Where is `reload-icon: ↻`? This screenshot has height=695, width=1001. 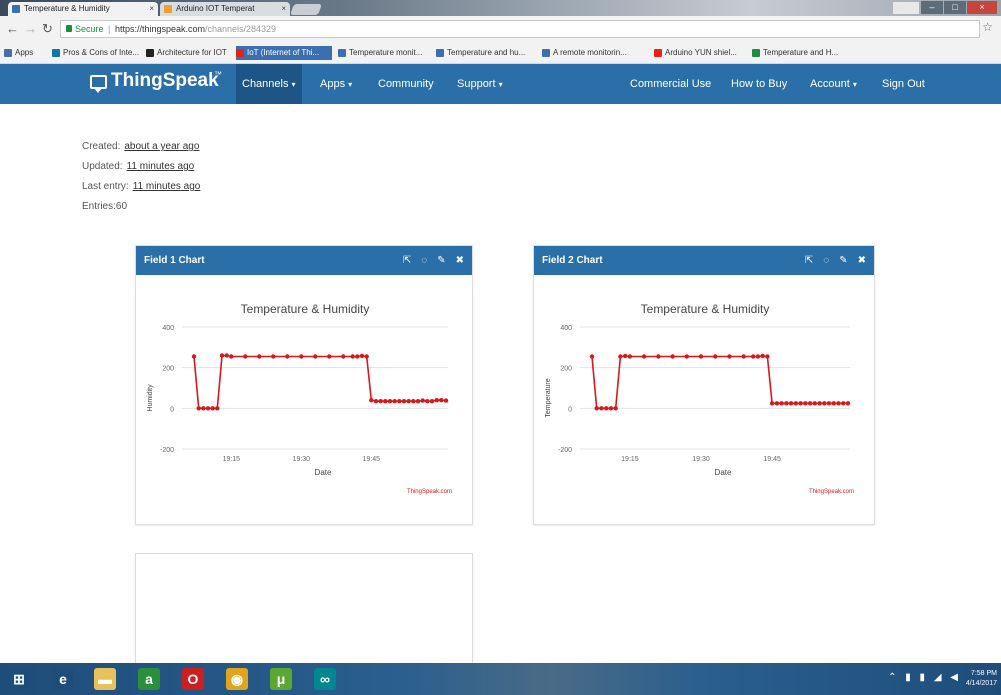 reload-icon: ↻ is located at coordinates (47, 29).